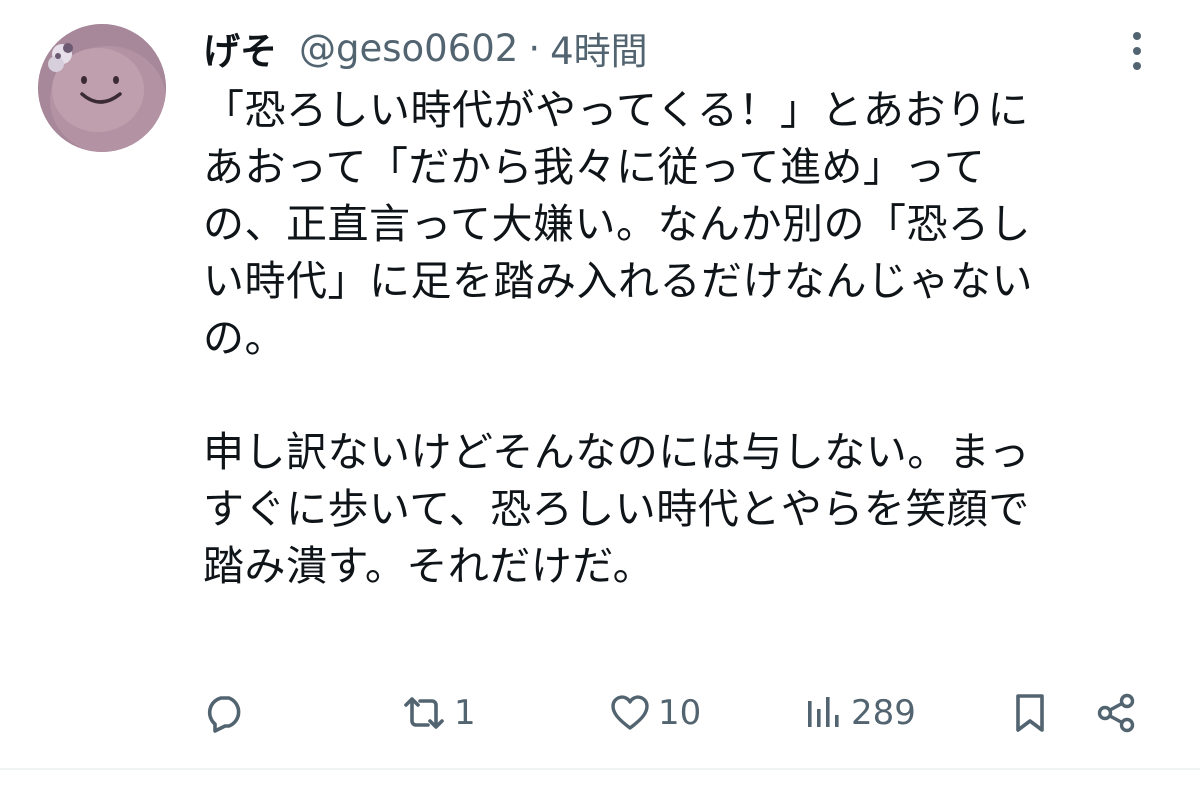 The width and height of the screenshot is (1200, 788). I want to click on like-count: 10, so click(680, 713).